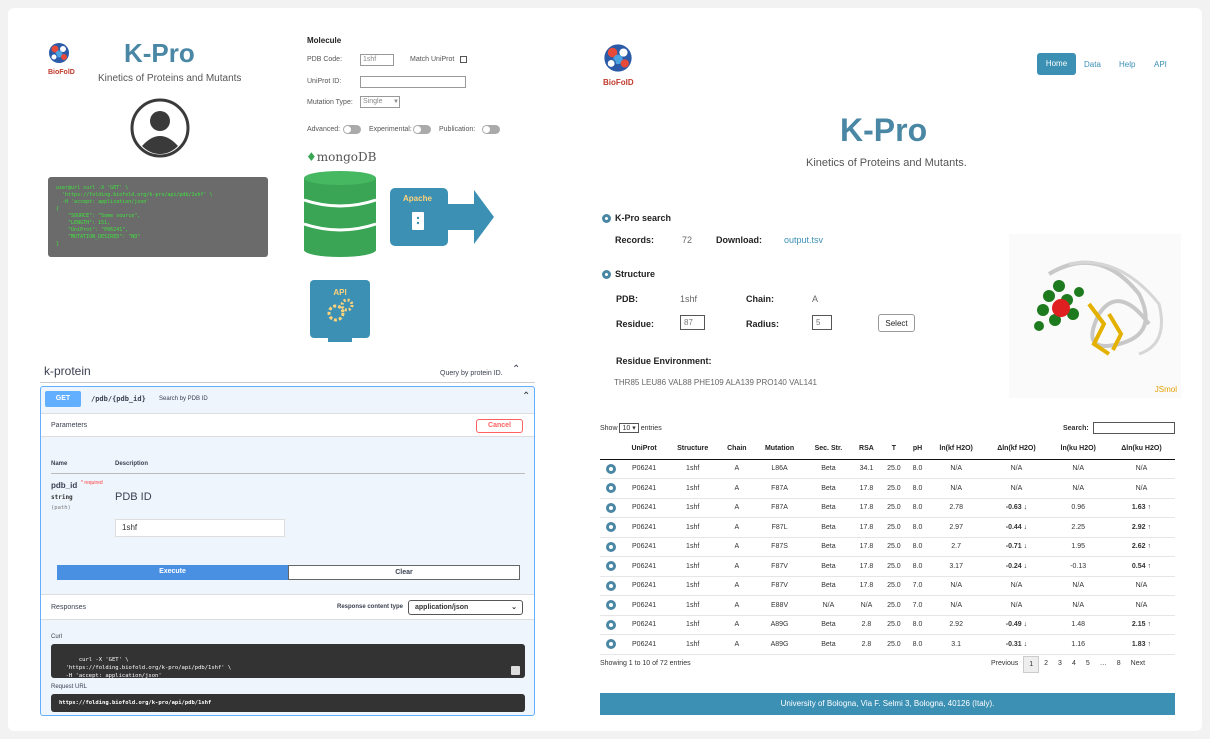  Describe the element at coordinates (1078, 449) in the screenshot. I see `col-lnku: ln(ku H2O)` at that location.